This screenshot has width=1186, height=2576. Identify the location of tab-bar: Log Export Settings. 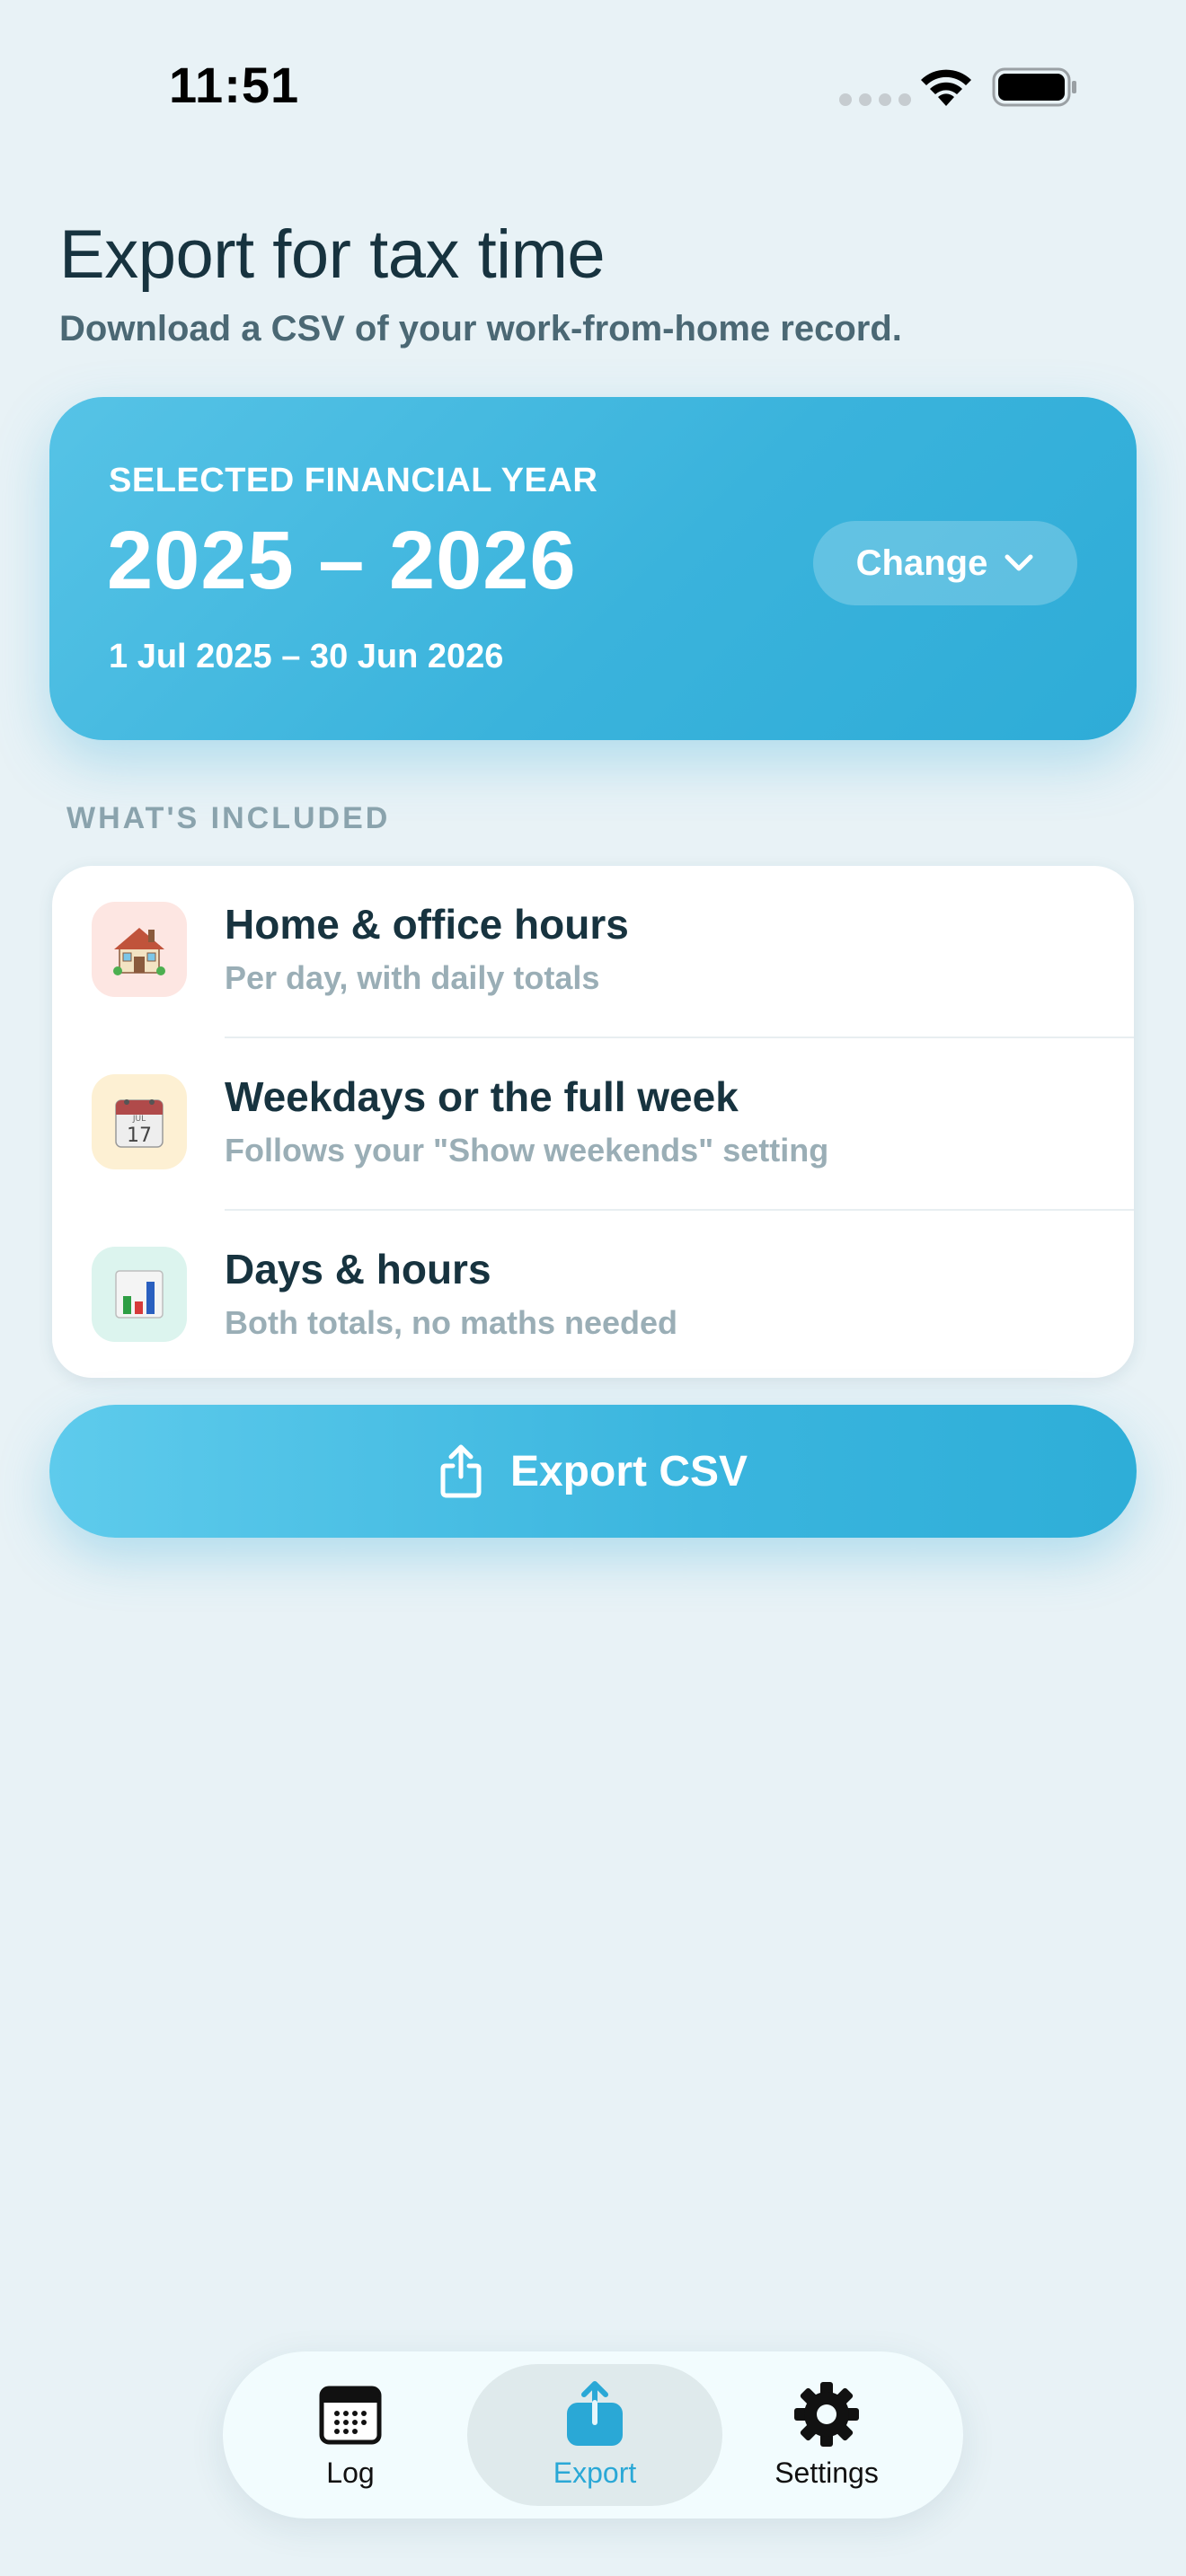
(593, 2435).